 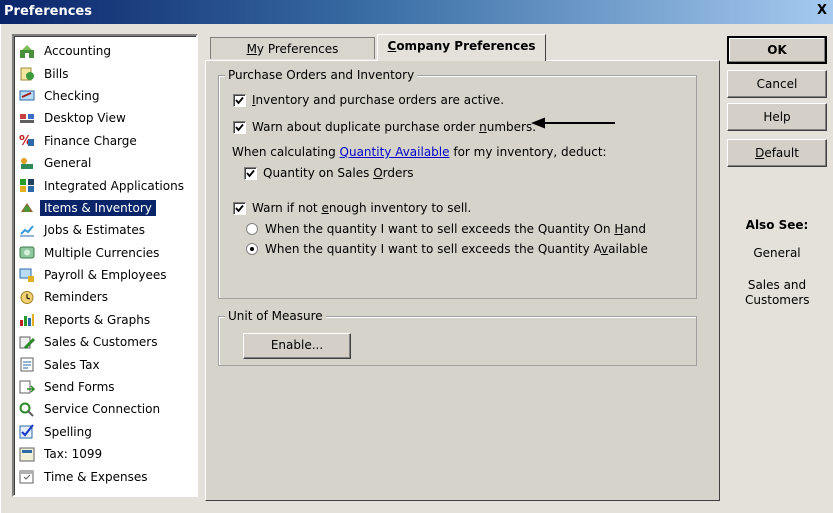 I want to click on radio-available, so click(x=252, y=249).